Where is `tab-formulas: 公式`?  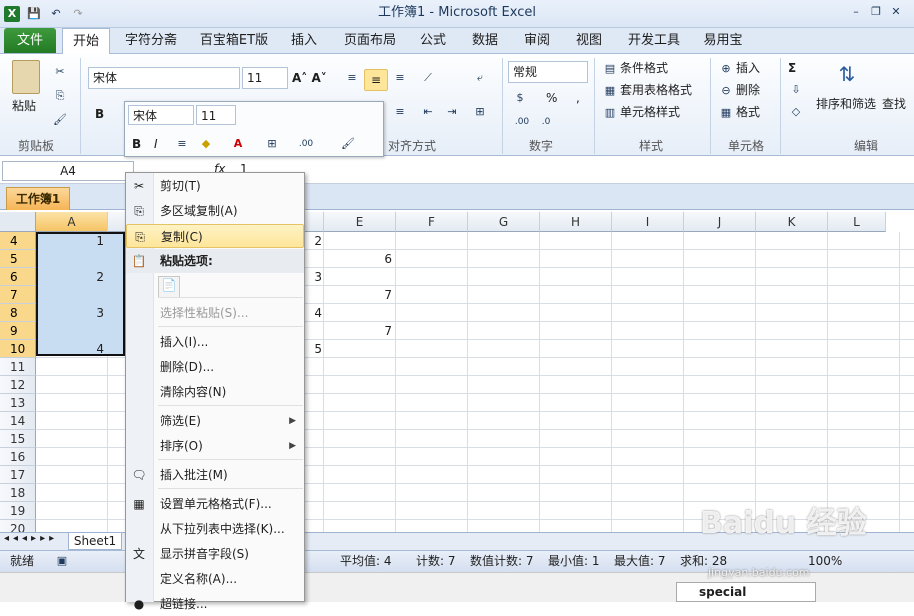 tab-formulas: 公式 is located at coordinates (433, 41).